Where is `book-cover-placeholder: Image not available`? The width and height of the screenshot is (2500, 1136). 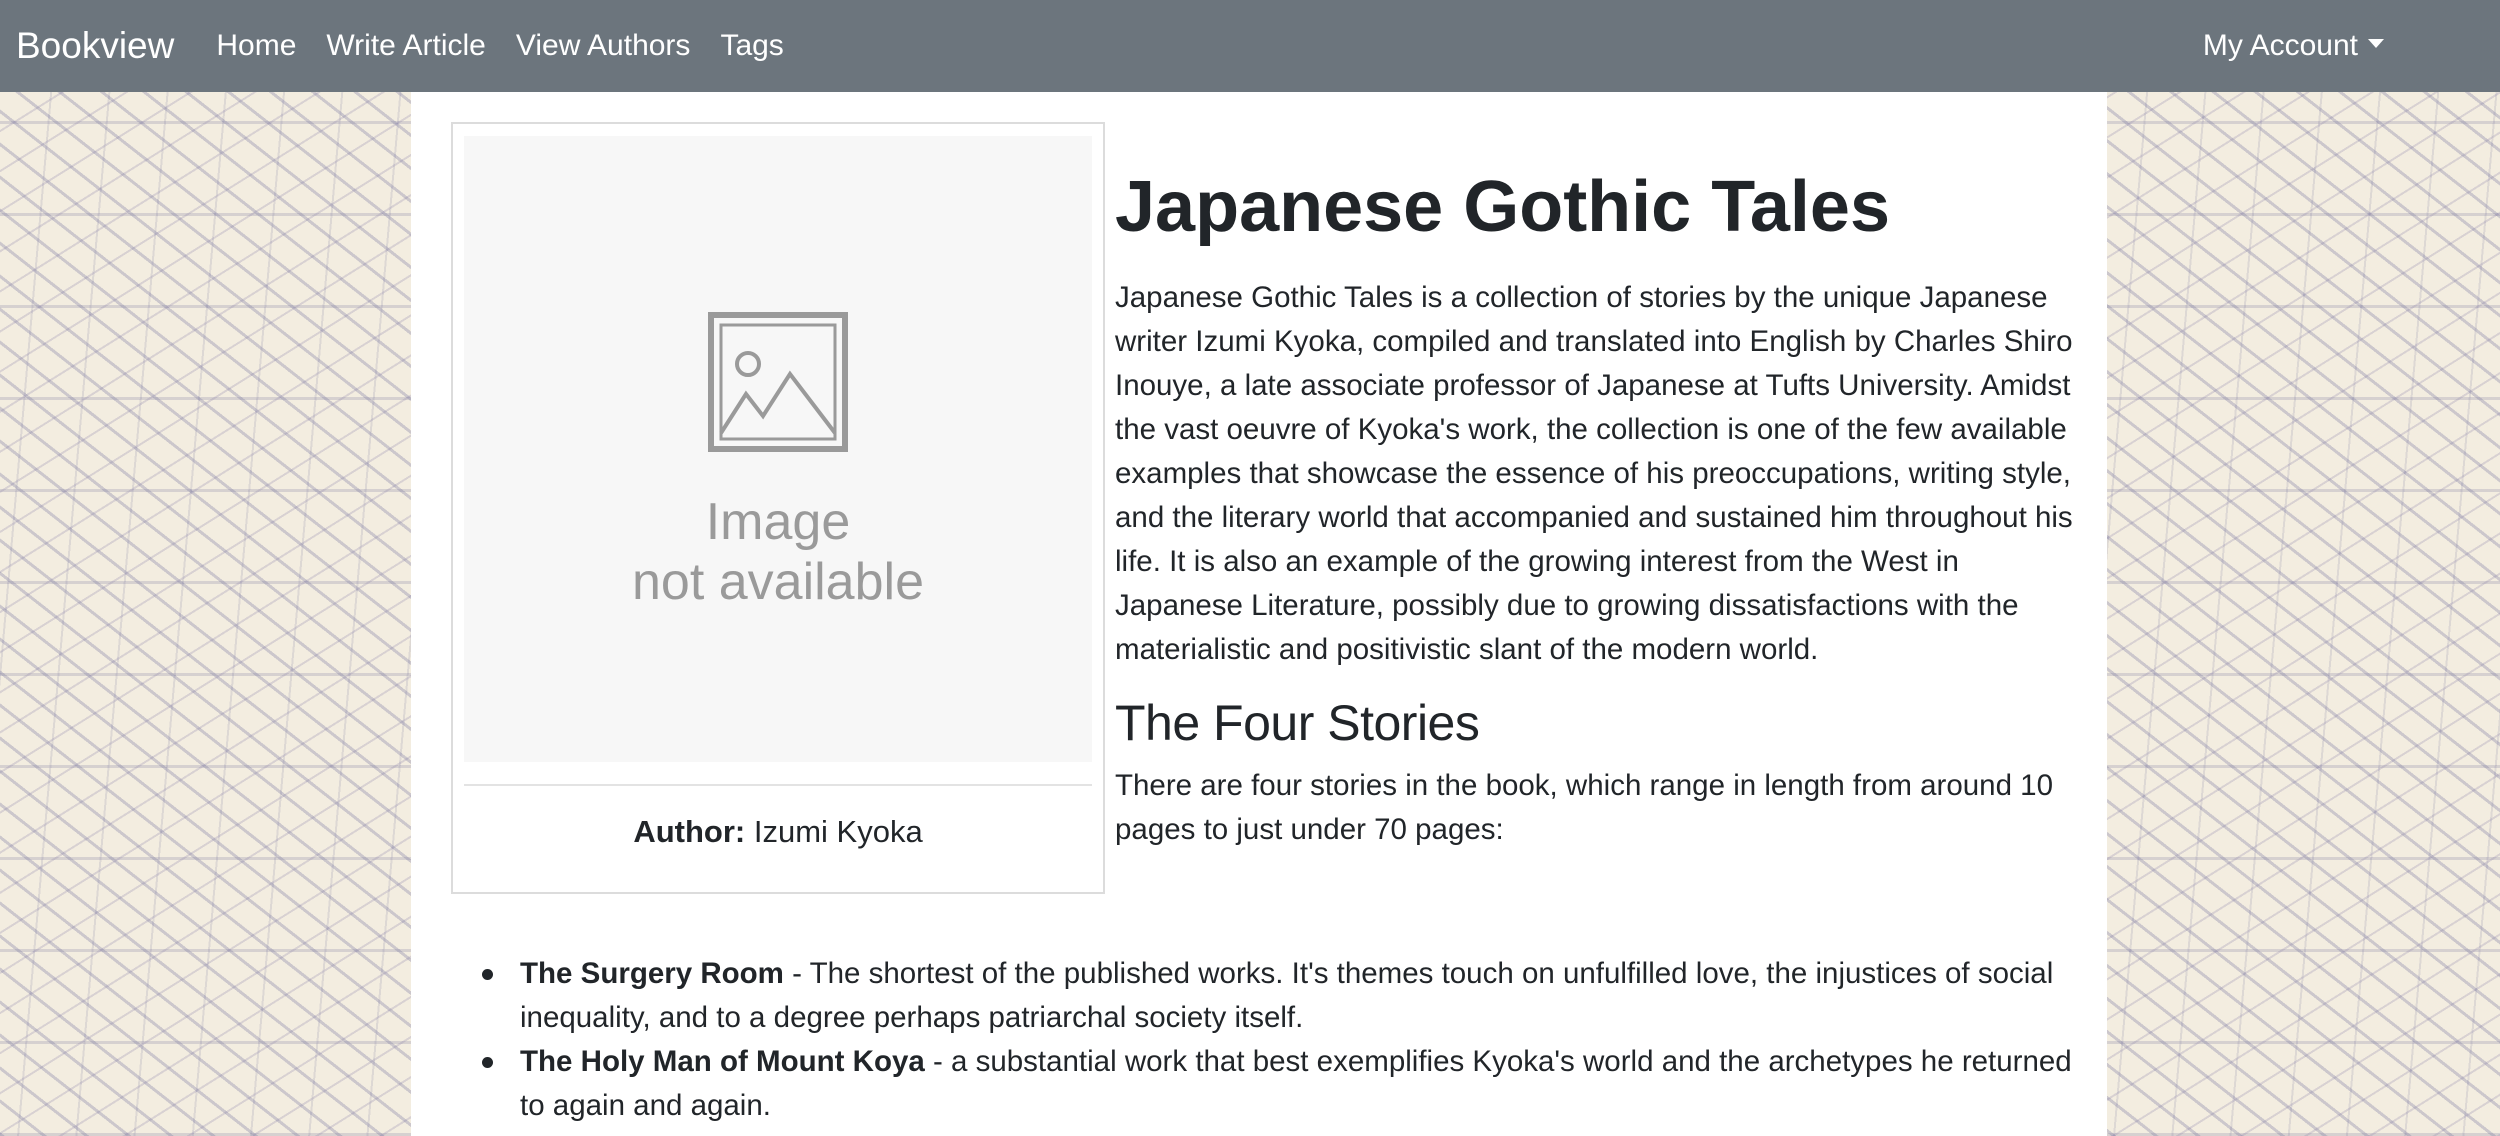
book-cover-placeholder: Image not available is located at coordinates (778, 449).